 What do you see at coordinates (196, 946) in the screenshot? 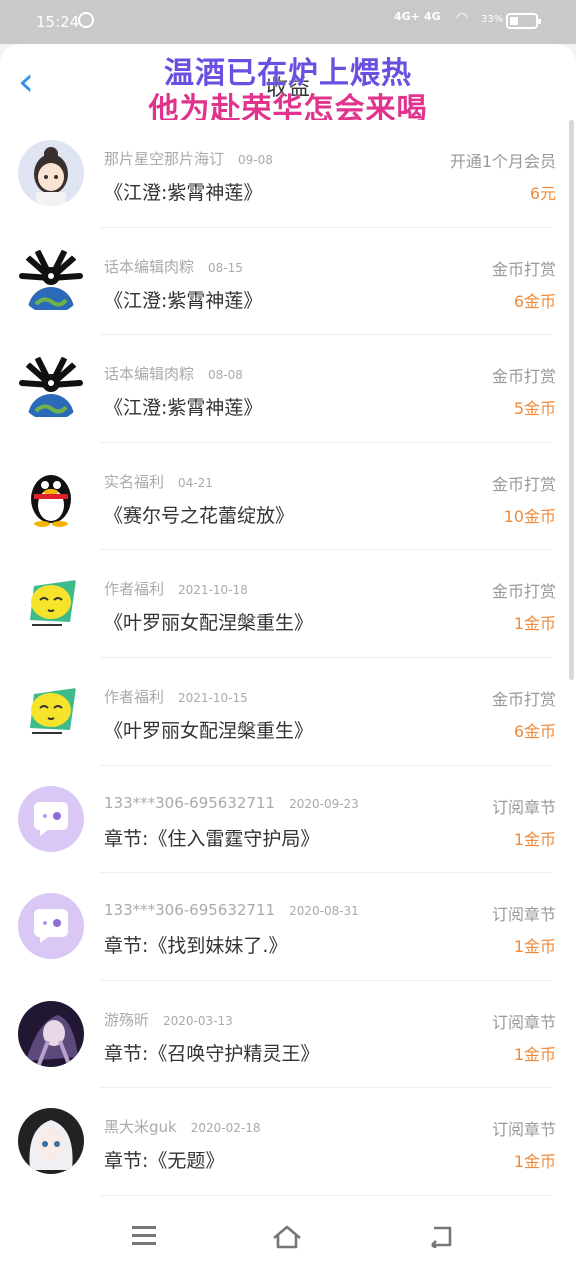
I see `book-title: 章节:《找到妹妹了.》` at bounding box center [196, 946].